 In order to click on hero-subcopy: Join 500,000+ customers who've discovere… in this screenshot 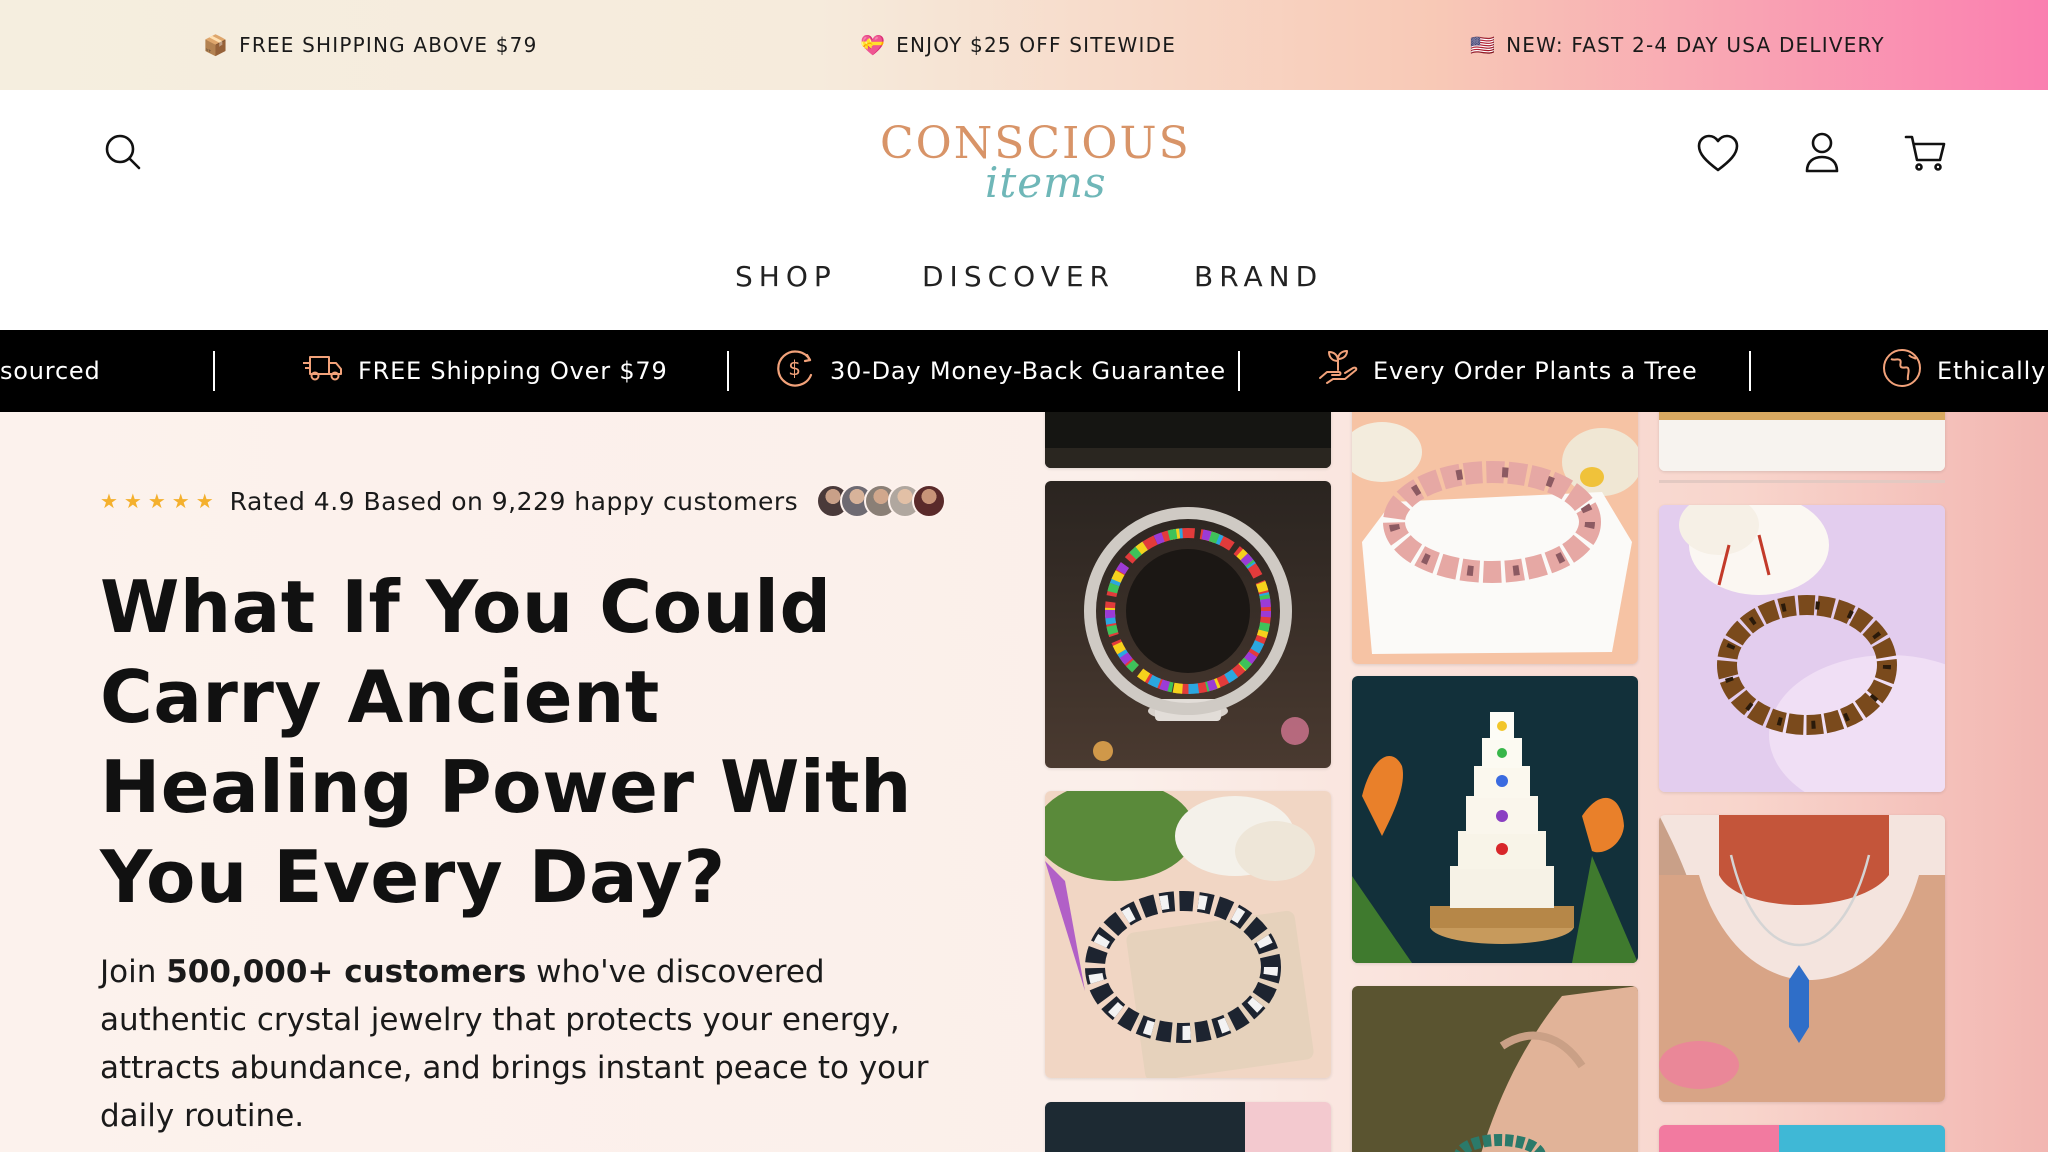, I will do `click(515, 1044)`.